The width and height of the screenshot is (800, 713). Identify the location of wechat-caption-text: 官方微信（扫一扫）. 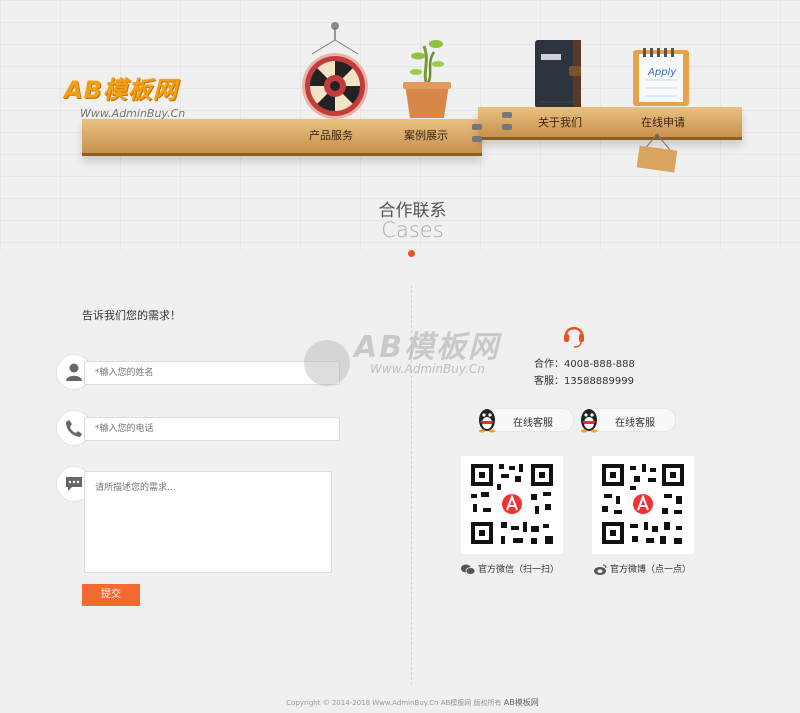
(519, 570).